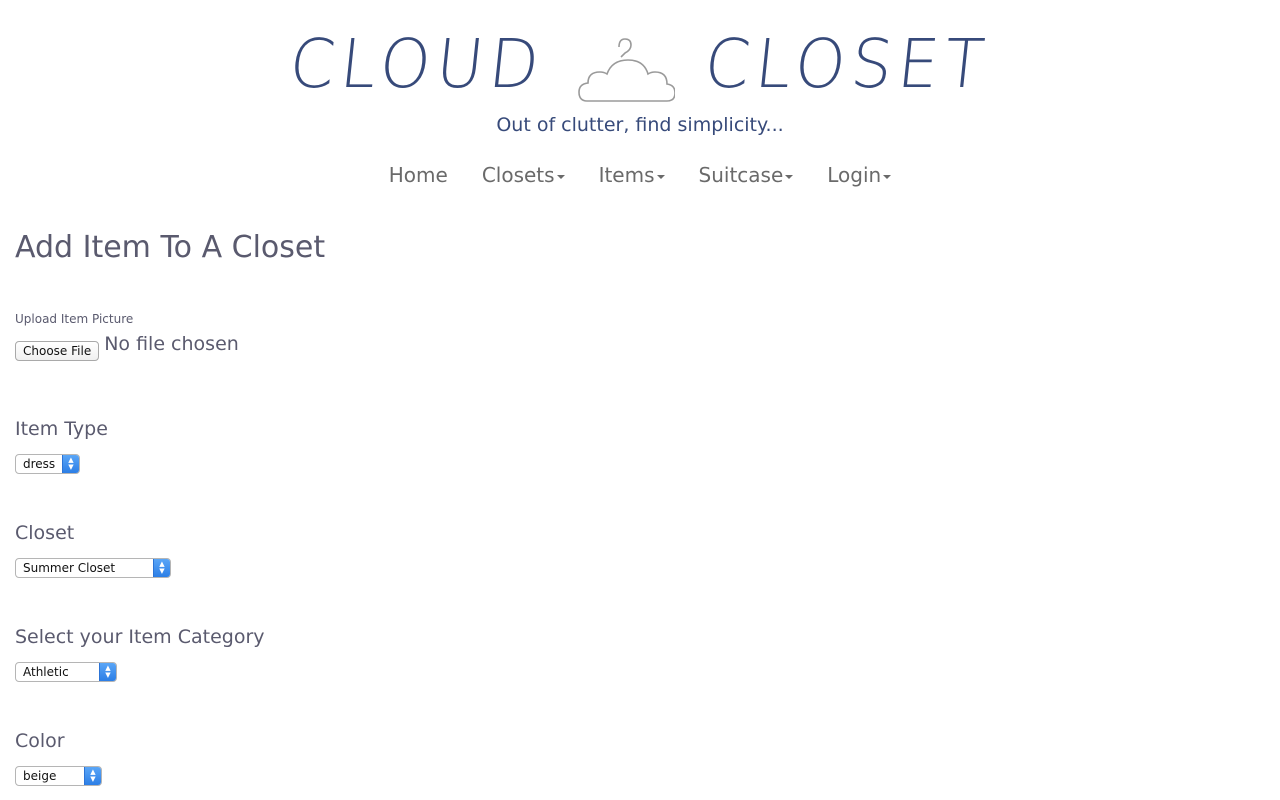 The height and width of the screenshot is (800, 1280). I want to click on site-logo: CLOUD CLOSET, so click(640, 65).